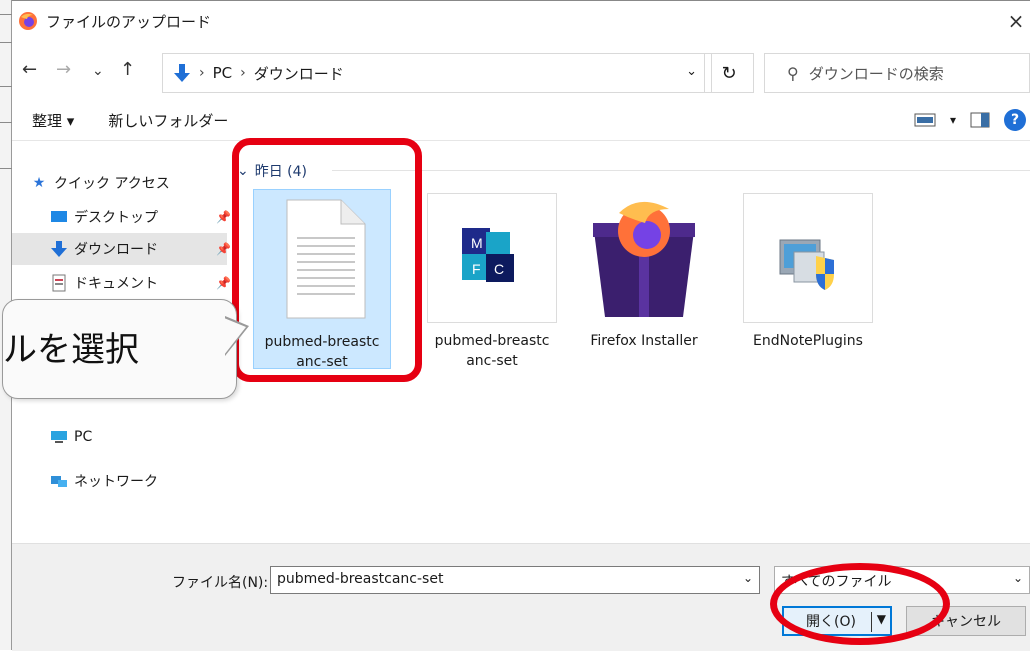 The height and width of the screenshot is (651, 1030). I want to click on firefox-icon, so click(28, 21).